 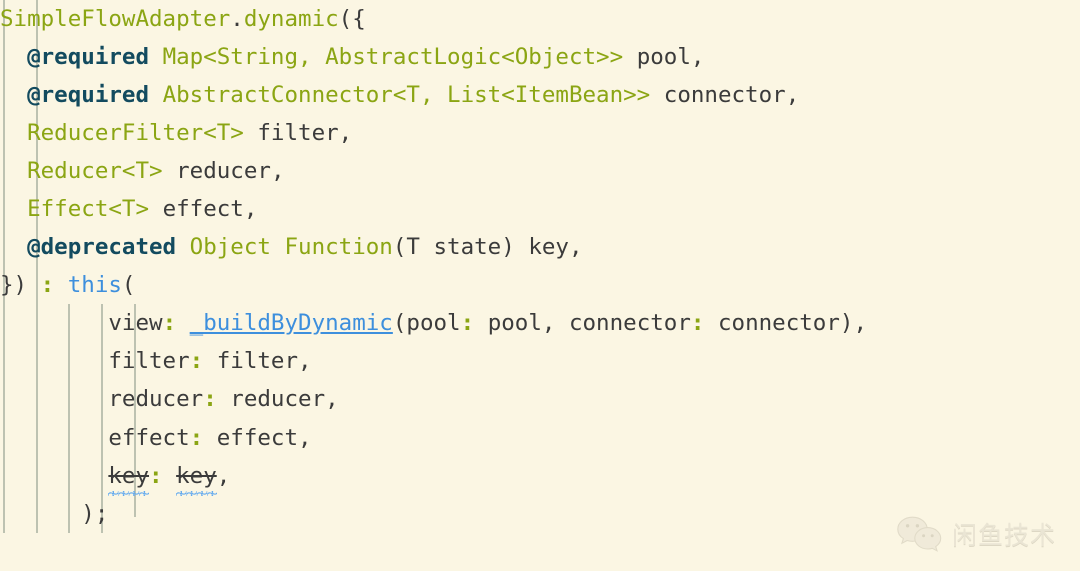 I want to click on code-token: ({, so click(x=352, y=19).